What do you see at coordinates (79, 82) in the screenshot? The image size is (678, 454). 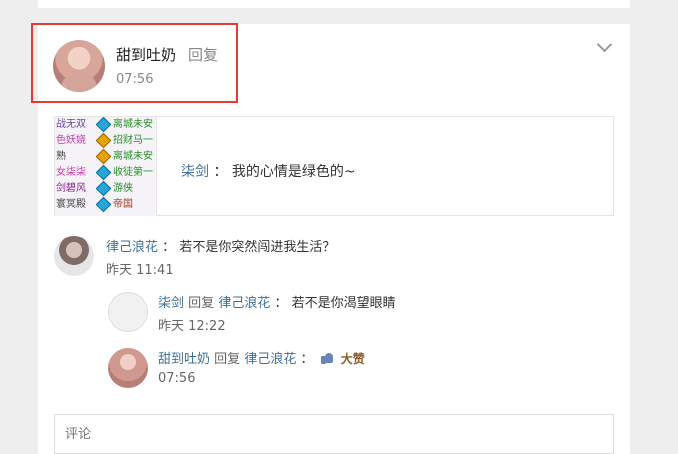 I see `avatar-figure-icon` at bounding box center [79, 82].